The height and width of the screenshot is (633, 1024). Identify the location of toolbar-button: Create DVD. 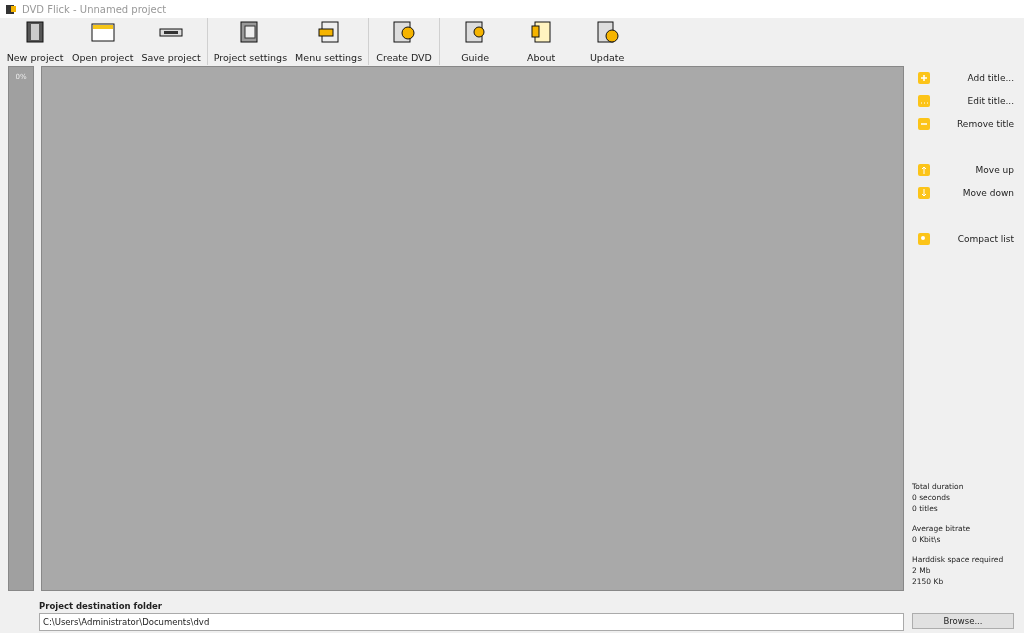
(404, 41).